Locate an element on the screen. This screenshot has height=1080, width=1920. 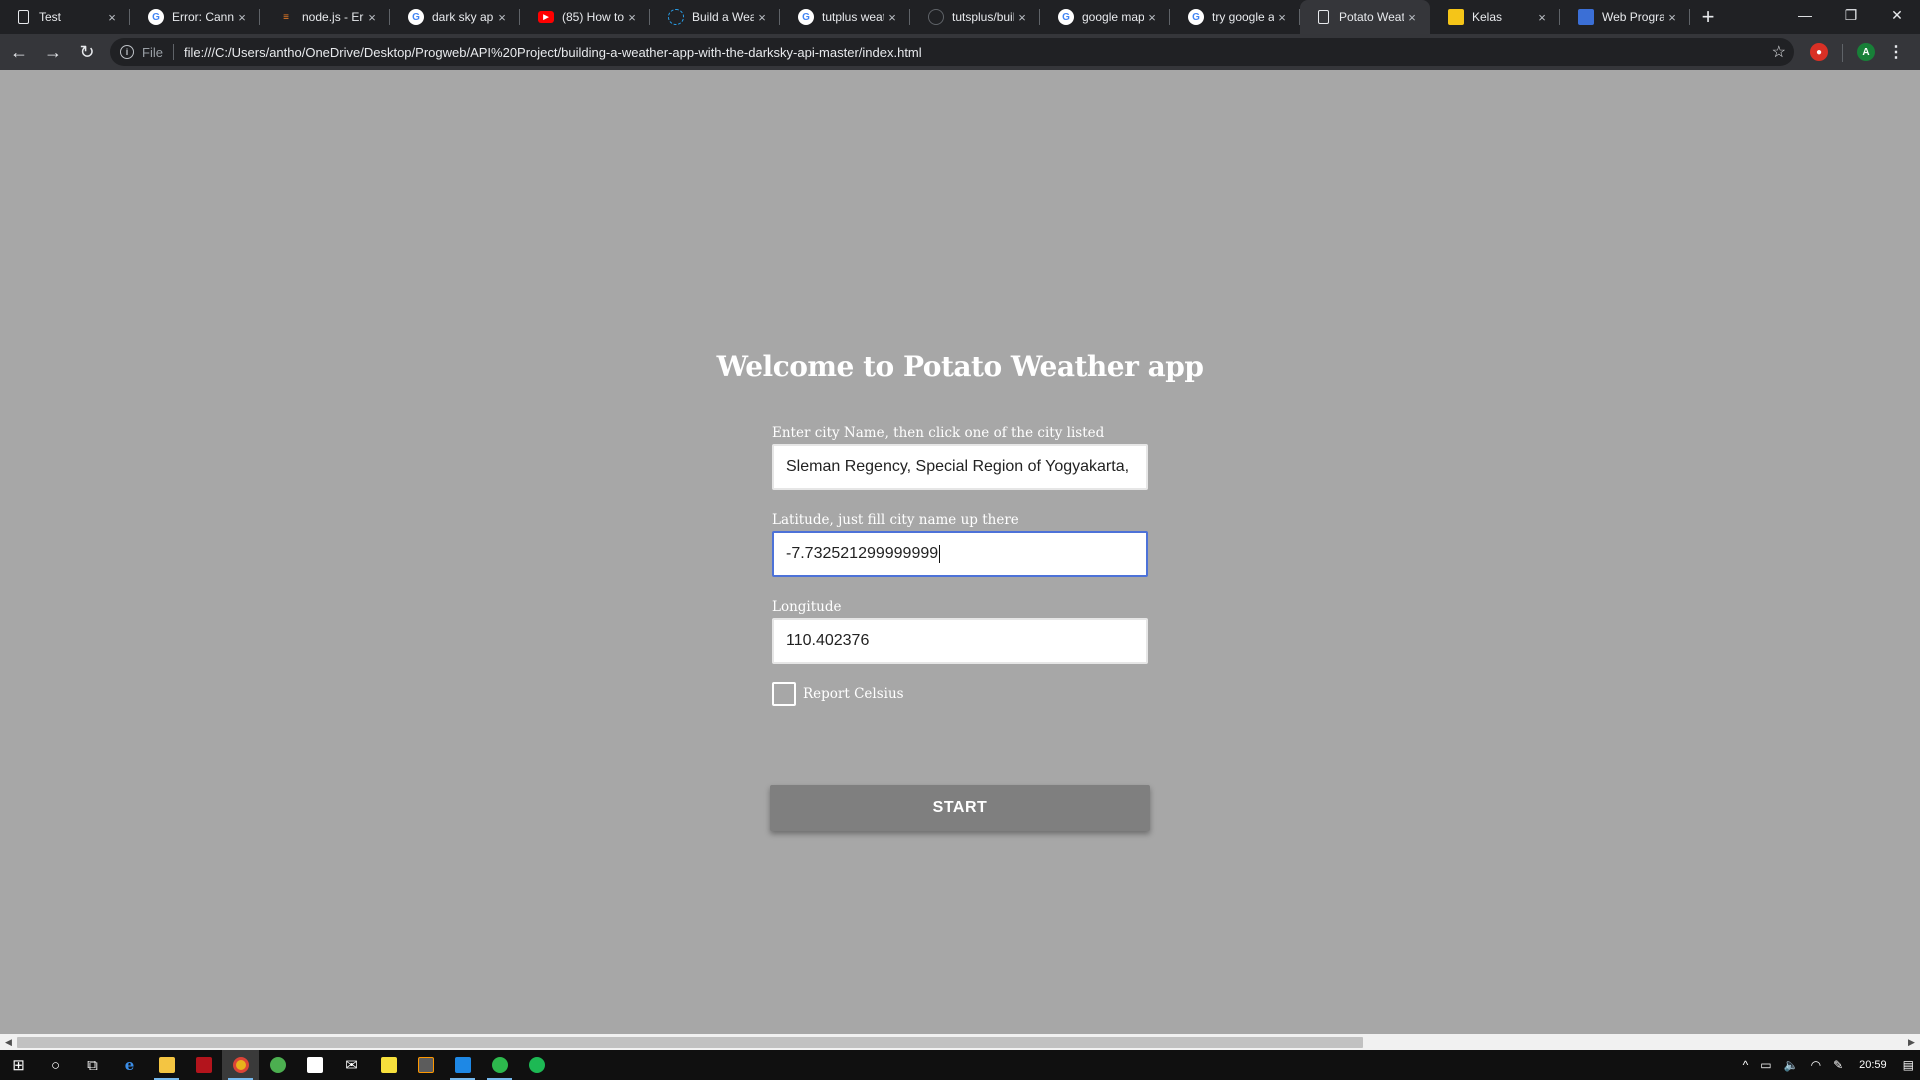
globe-icon is located at coordinates (277, 1065).